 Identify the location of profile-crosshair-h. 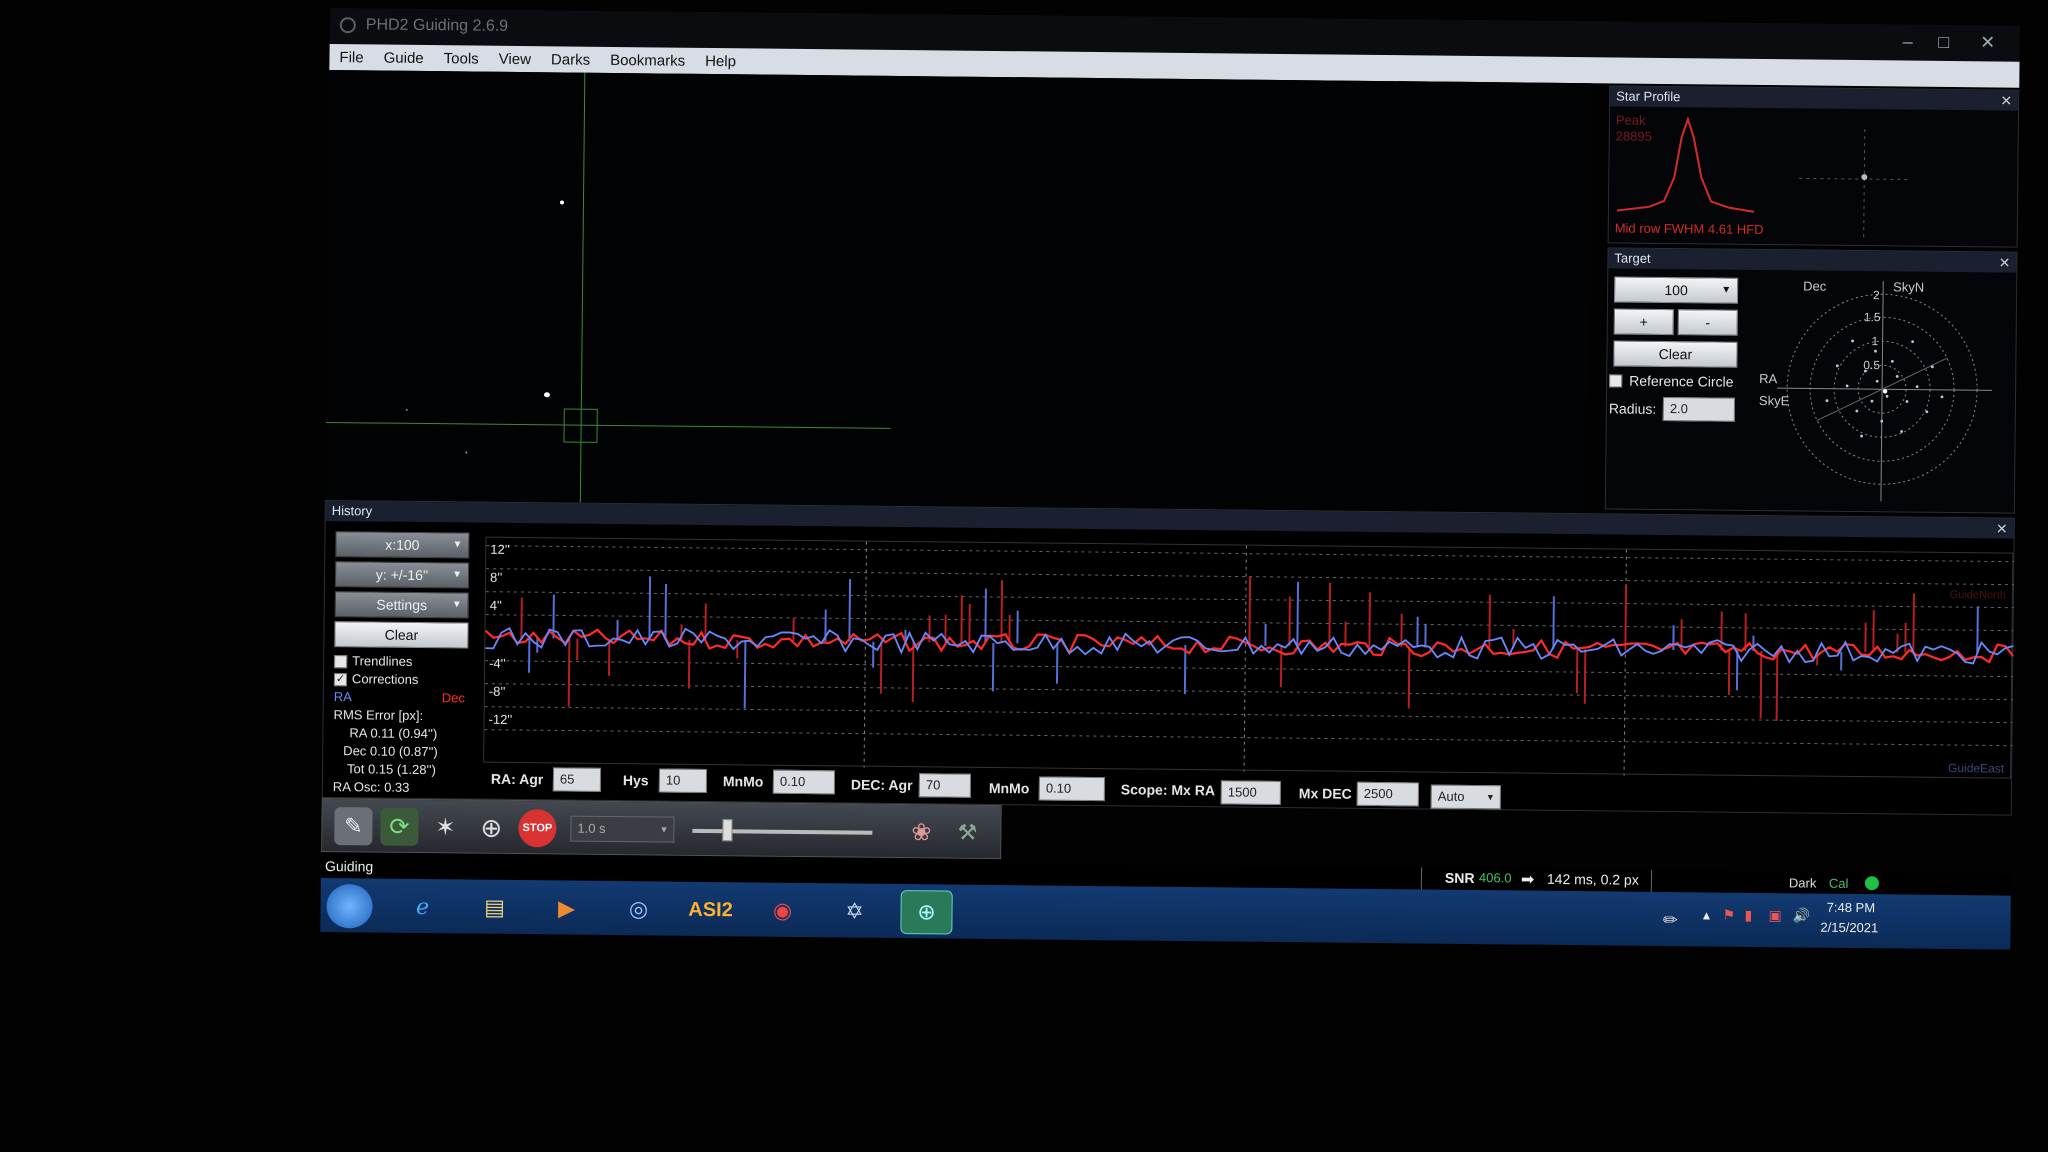
(1854, 179).